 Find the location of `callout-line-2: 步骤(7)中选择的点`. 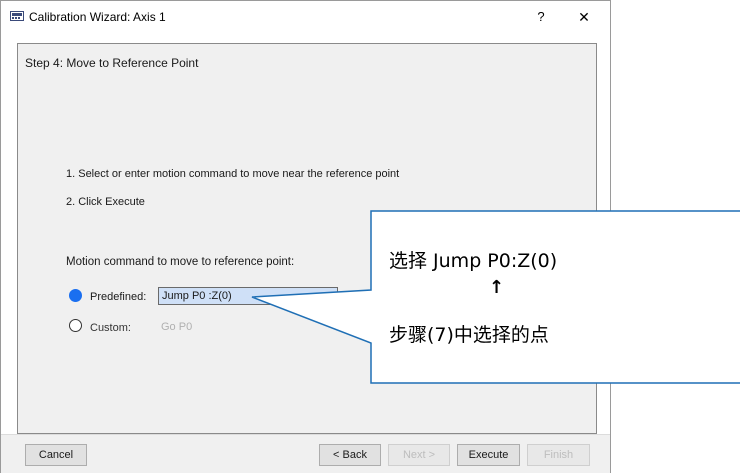

callout-line-2: 步骤(7)中选择的点 is located at coordinates (469, 335).